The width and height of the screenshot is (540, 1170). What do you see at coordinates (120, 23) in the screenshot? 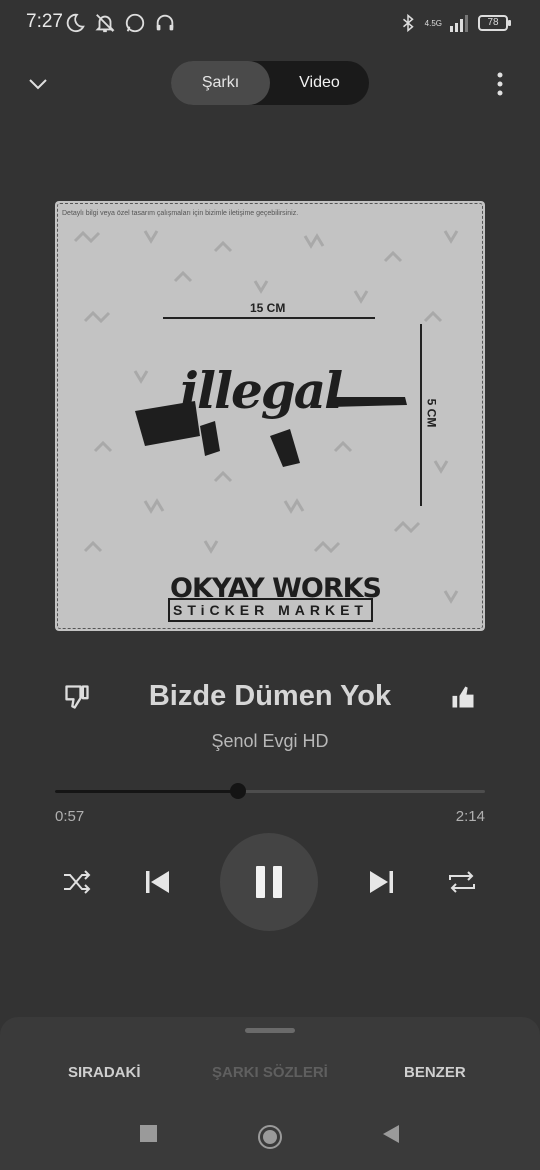
I see `status-left-icons` at bounding box center [120, 23].